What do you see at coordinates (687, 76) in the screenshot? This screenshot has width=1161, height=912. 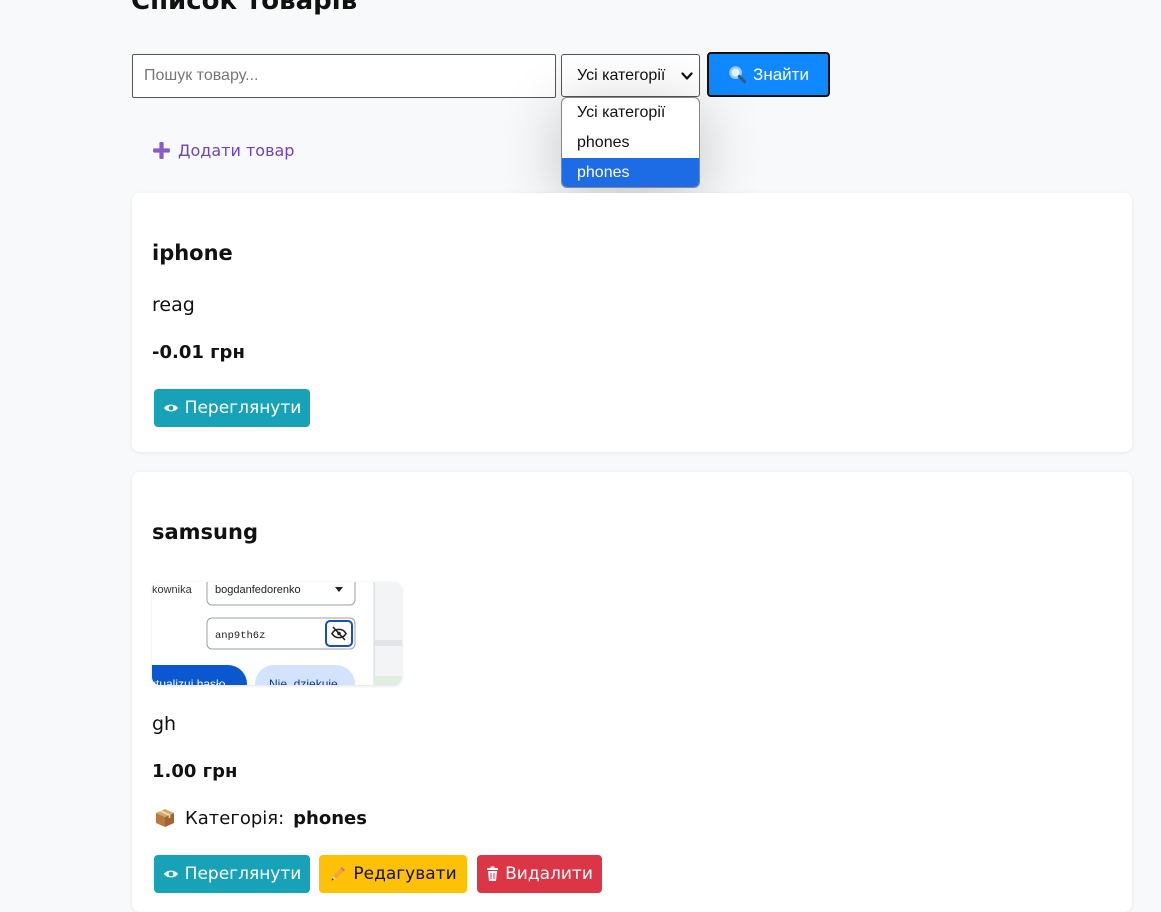 I see `chevron-down-icon` at bounding box center [687, 76].